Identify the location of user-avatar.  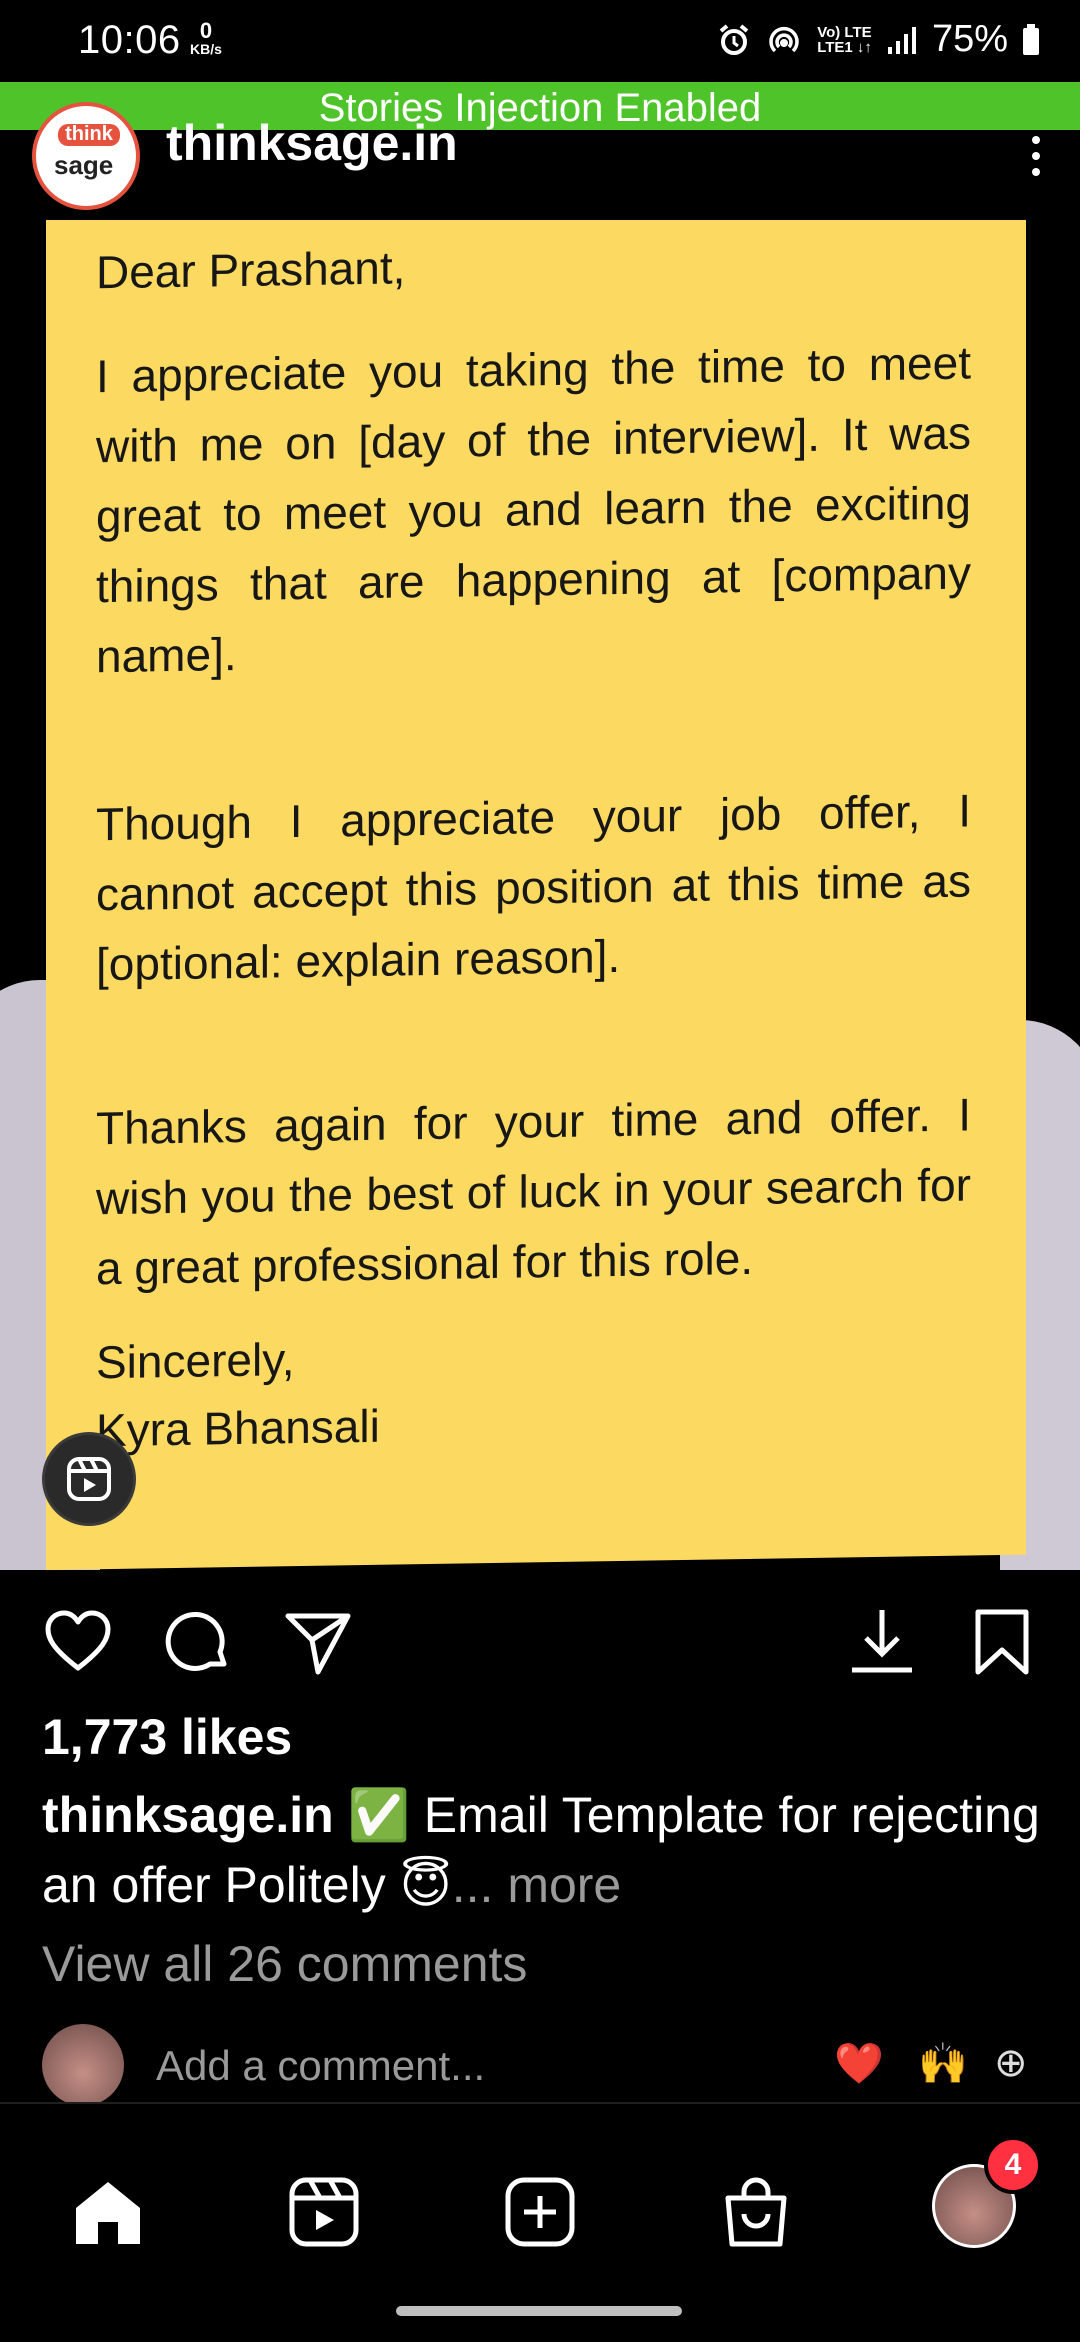
(83, 2065).